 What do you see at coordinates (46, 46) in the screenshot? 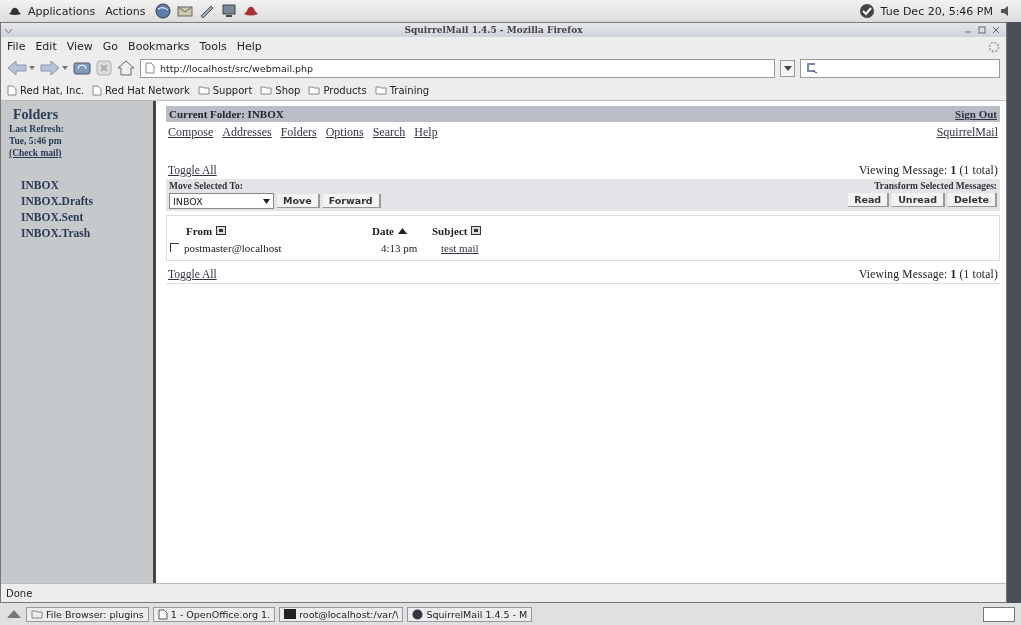
I see `menu-item: Edit` at bounding box center [46, 46].